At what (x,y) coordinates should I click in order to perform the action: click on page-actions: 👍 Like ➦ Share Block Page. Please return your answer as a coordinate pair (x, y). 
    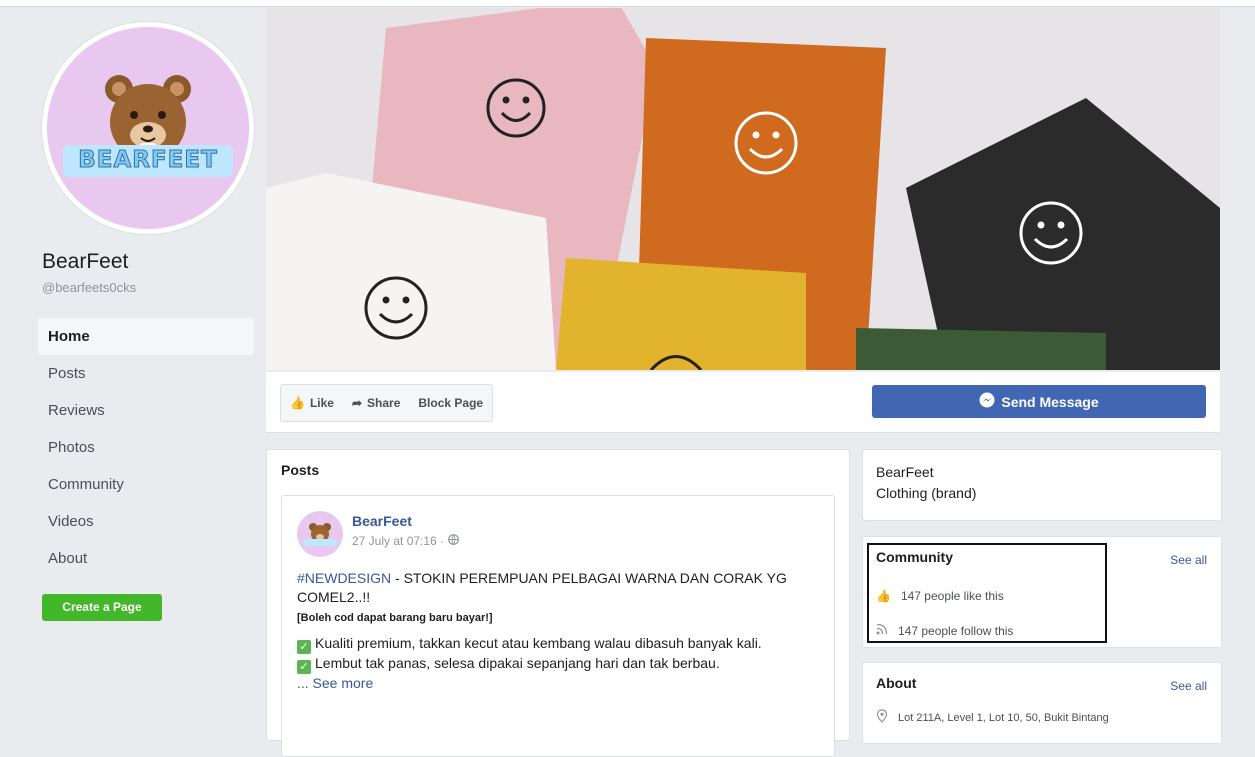
    Looking at the image, I should click on (387, 403).